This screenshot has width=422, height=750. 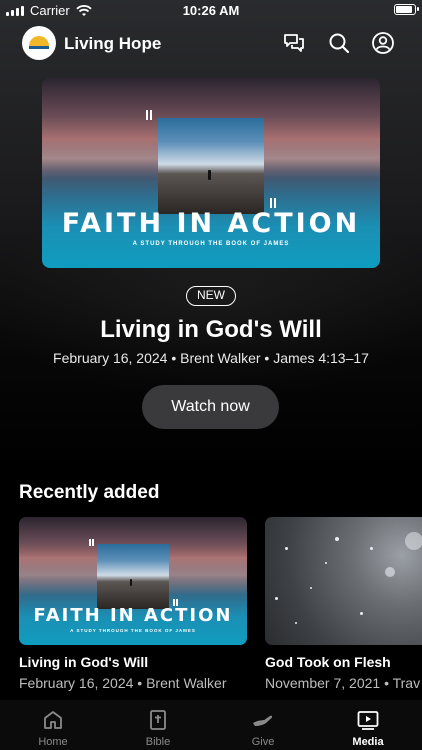 What do you see at coordinates (263, 742) in the screenshot?
I see `tab-label-give: Give` at bounding box center [263, 742].